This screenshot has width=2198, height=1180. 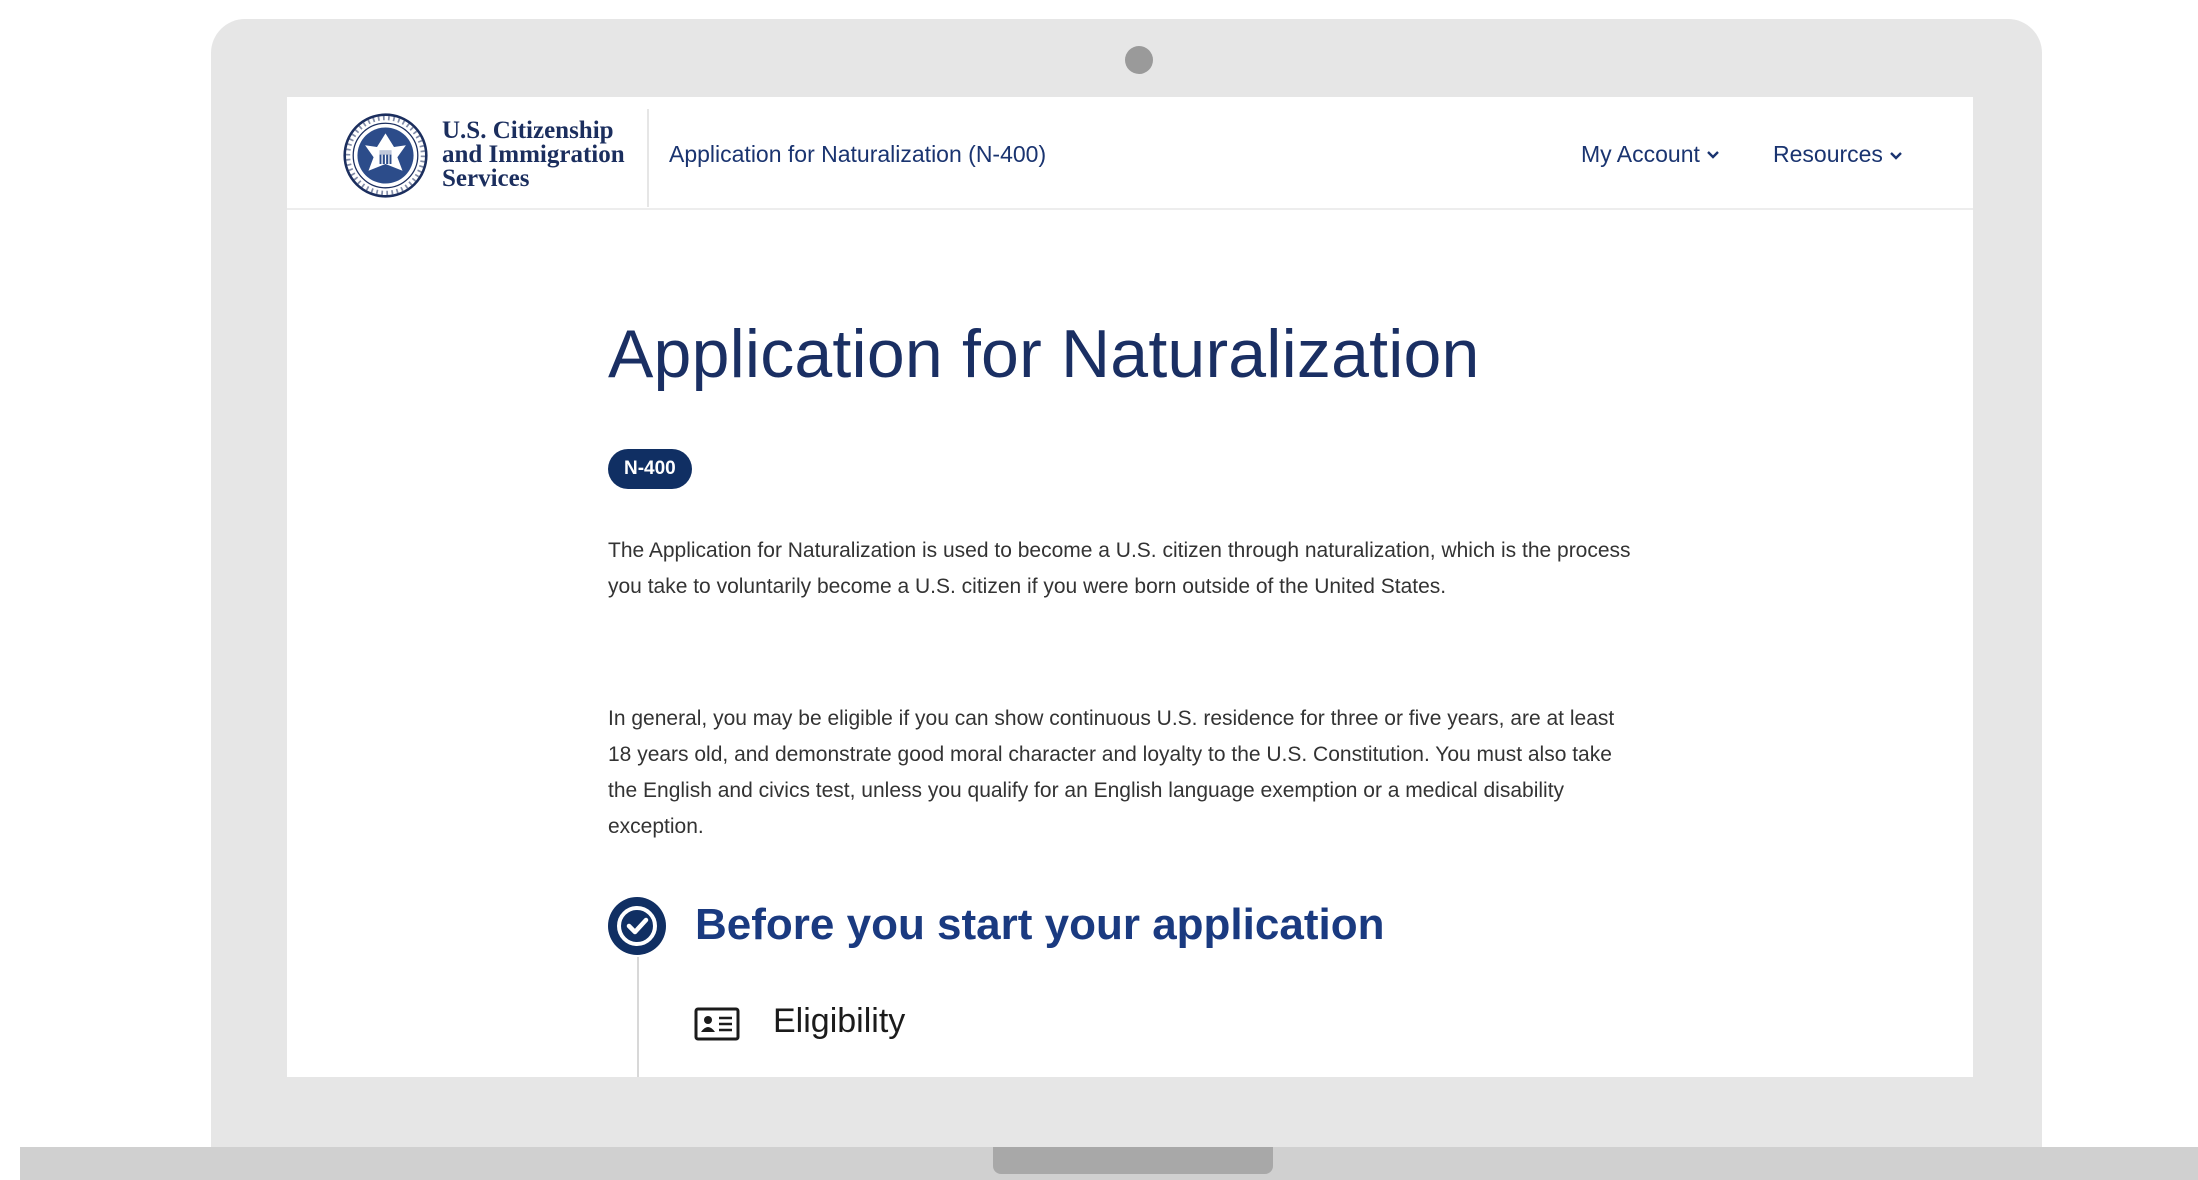 What do you see at coordinates (486, 178) in the screenshot?
I see `agency-name-line: Services` at bounding box center [486, 178].